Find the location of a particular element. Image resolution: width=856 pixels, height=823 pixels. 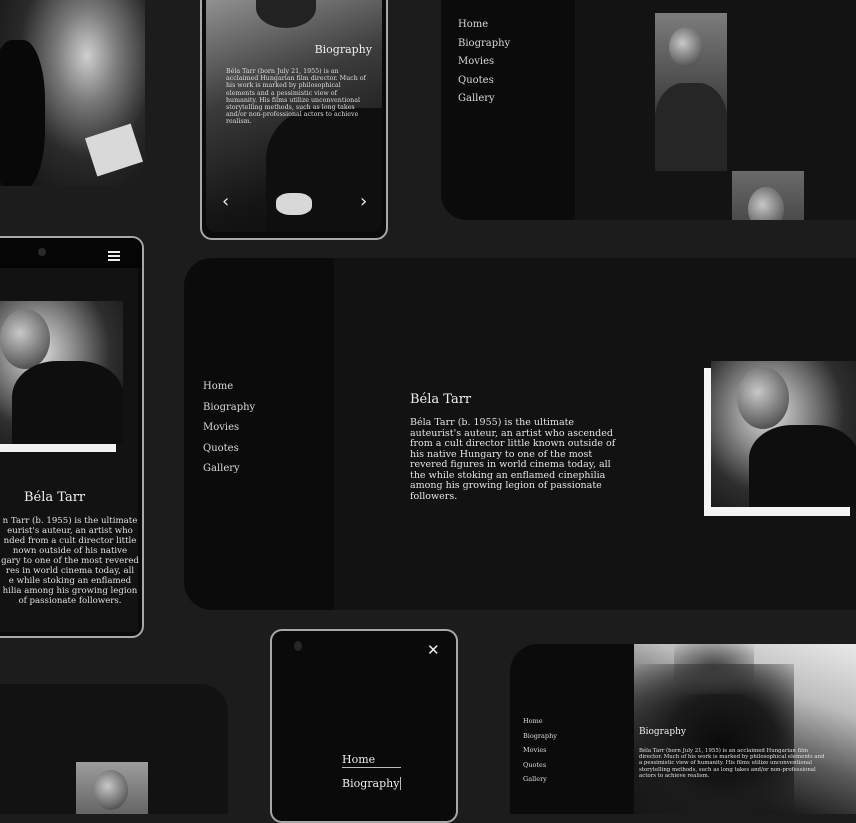

bottom-right-title: Biography is located at coordinates (662, 732).